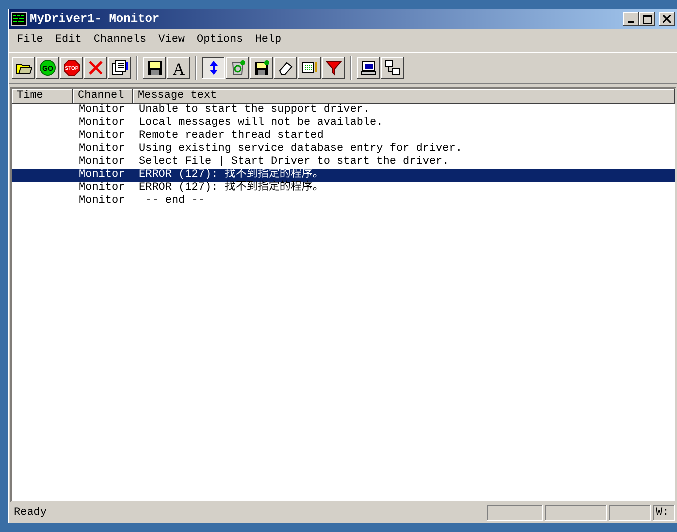  I want to click on column-header: Message text, so click(404, 96).